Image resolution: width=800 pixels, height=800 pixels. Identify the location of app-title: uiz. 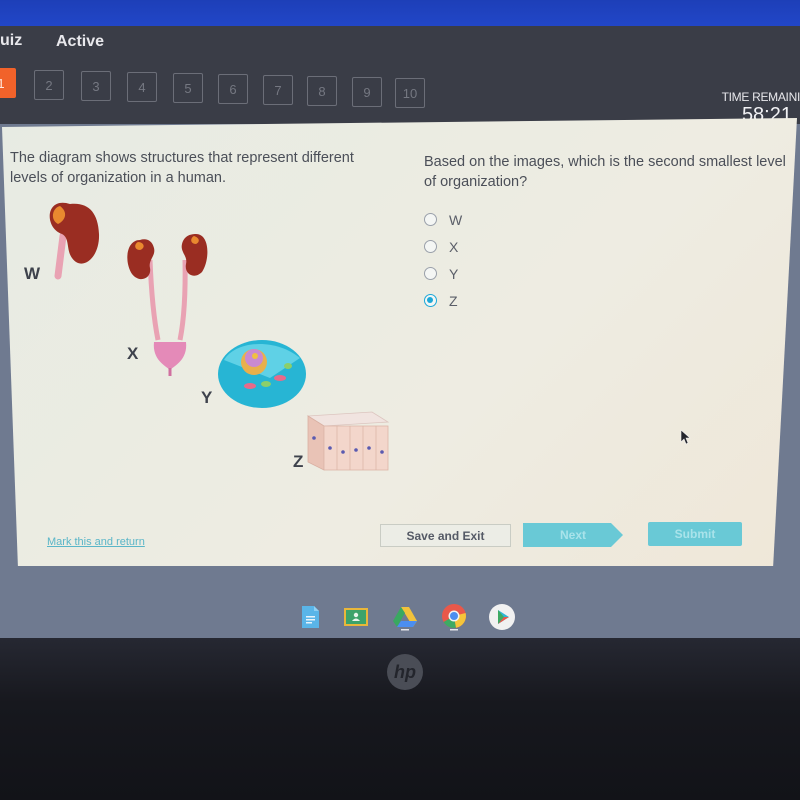
(11, 40).